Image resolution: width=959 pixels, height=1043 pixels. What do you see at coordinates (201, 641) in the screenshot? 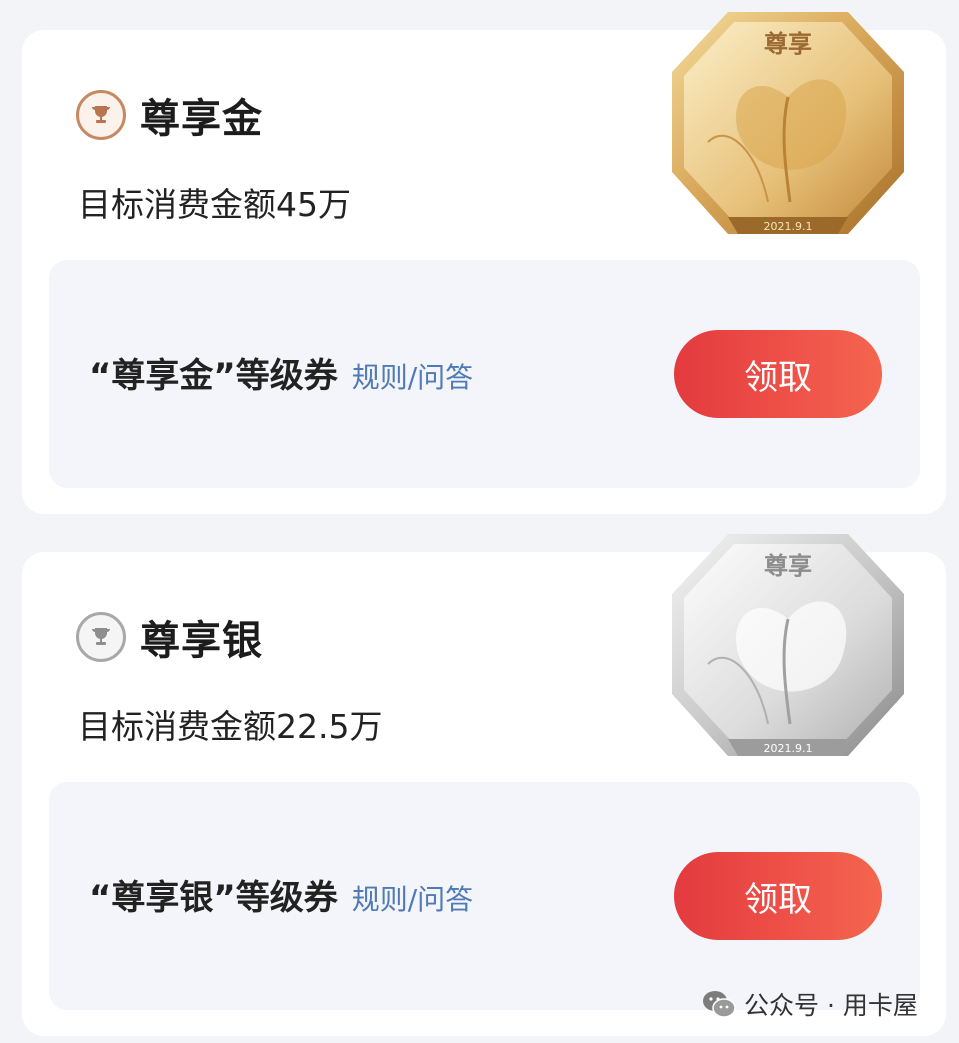
I see `tier-name: 尊享银` at bounding box center [201, 641].